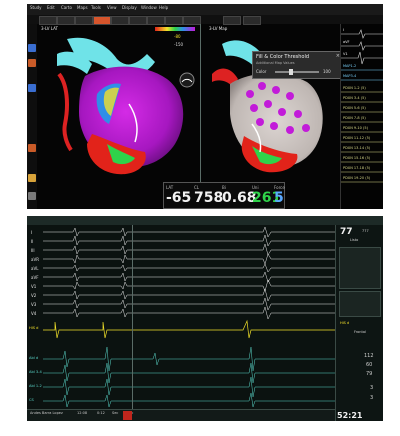  Describe the element at coordinates (238, 195) in the screenshot. I see `bipolar-cell: Bi 0.68` at that location.